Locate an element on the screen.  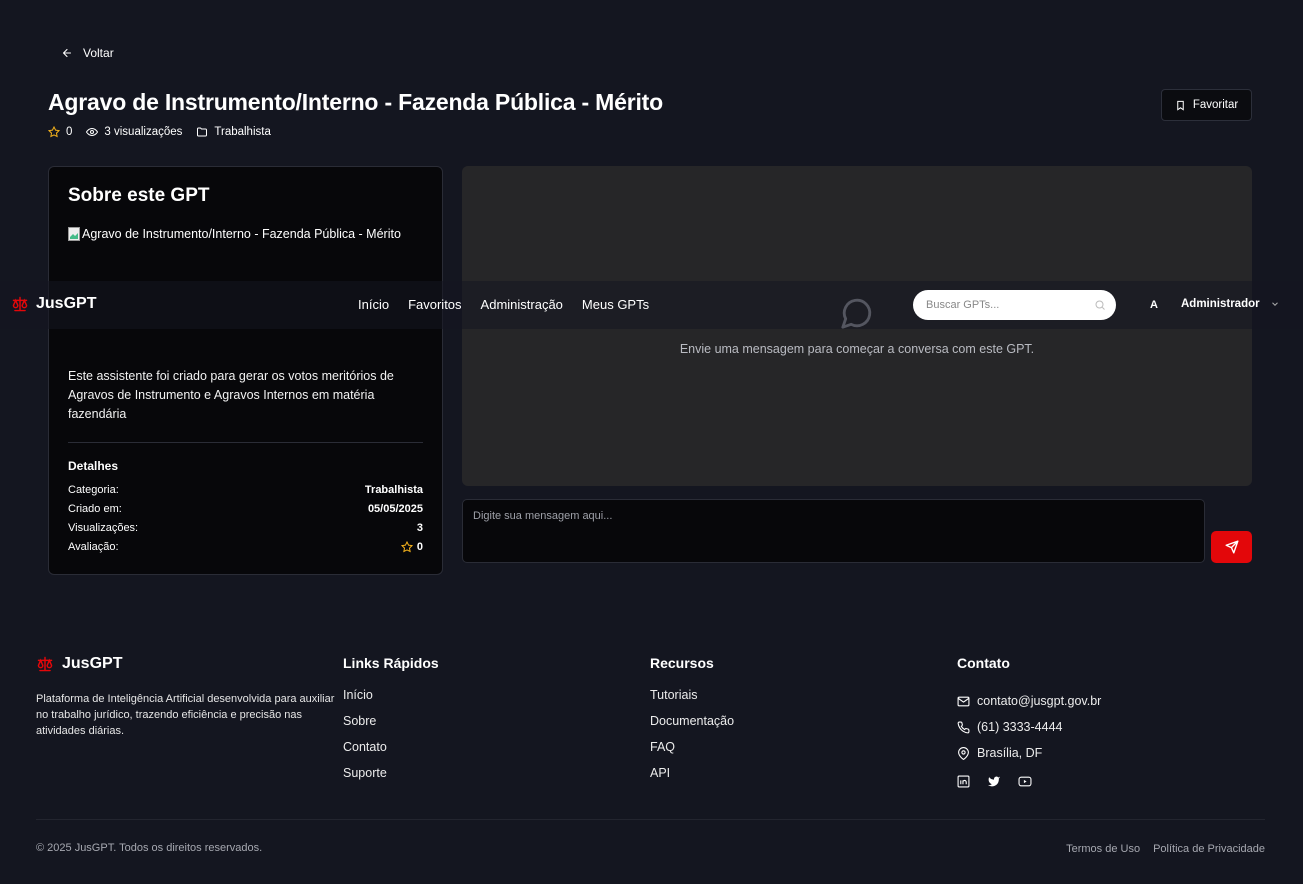
detail-row: Criado em: 05/05/2025 is located at coordinates (245, 509).